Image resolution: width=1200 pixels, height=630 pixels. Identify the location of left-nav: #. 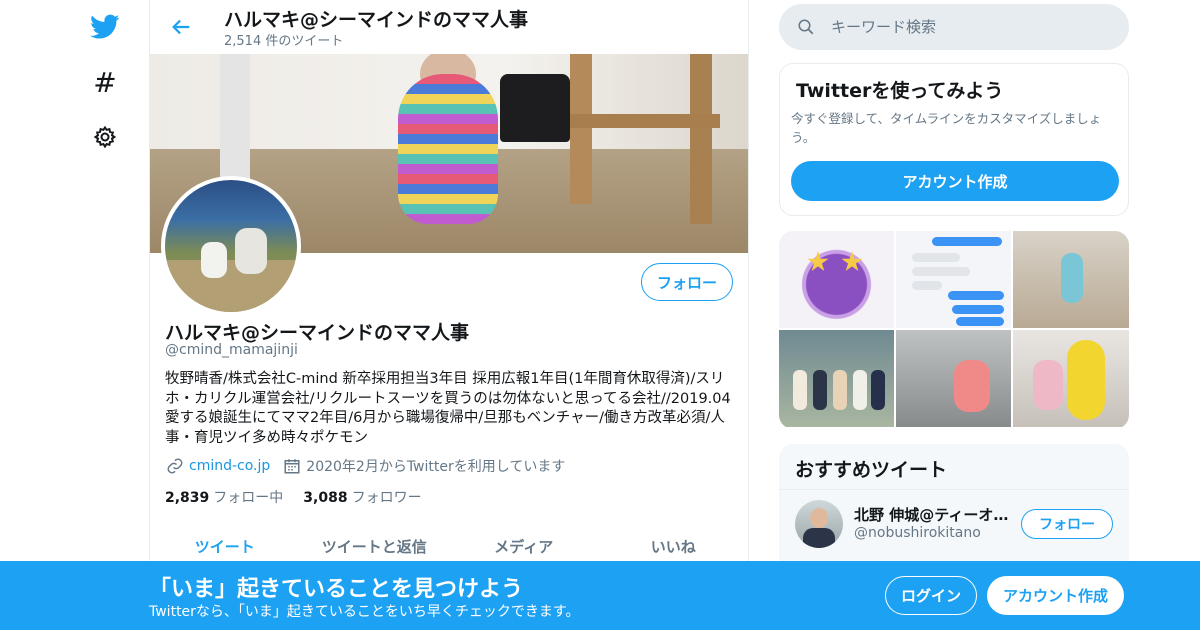
(105, 315).